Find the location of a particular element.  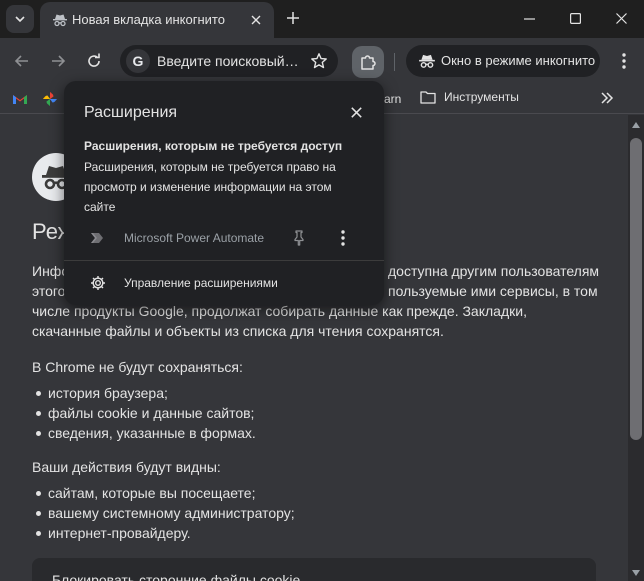

list-item: сайтам, которые вы посещаете; is located at coordinates (165, 493).